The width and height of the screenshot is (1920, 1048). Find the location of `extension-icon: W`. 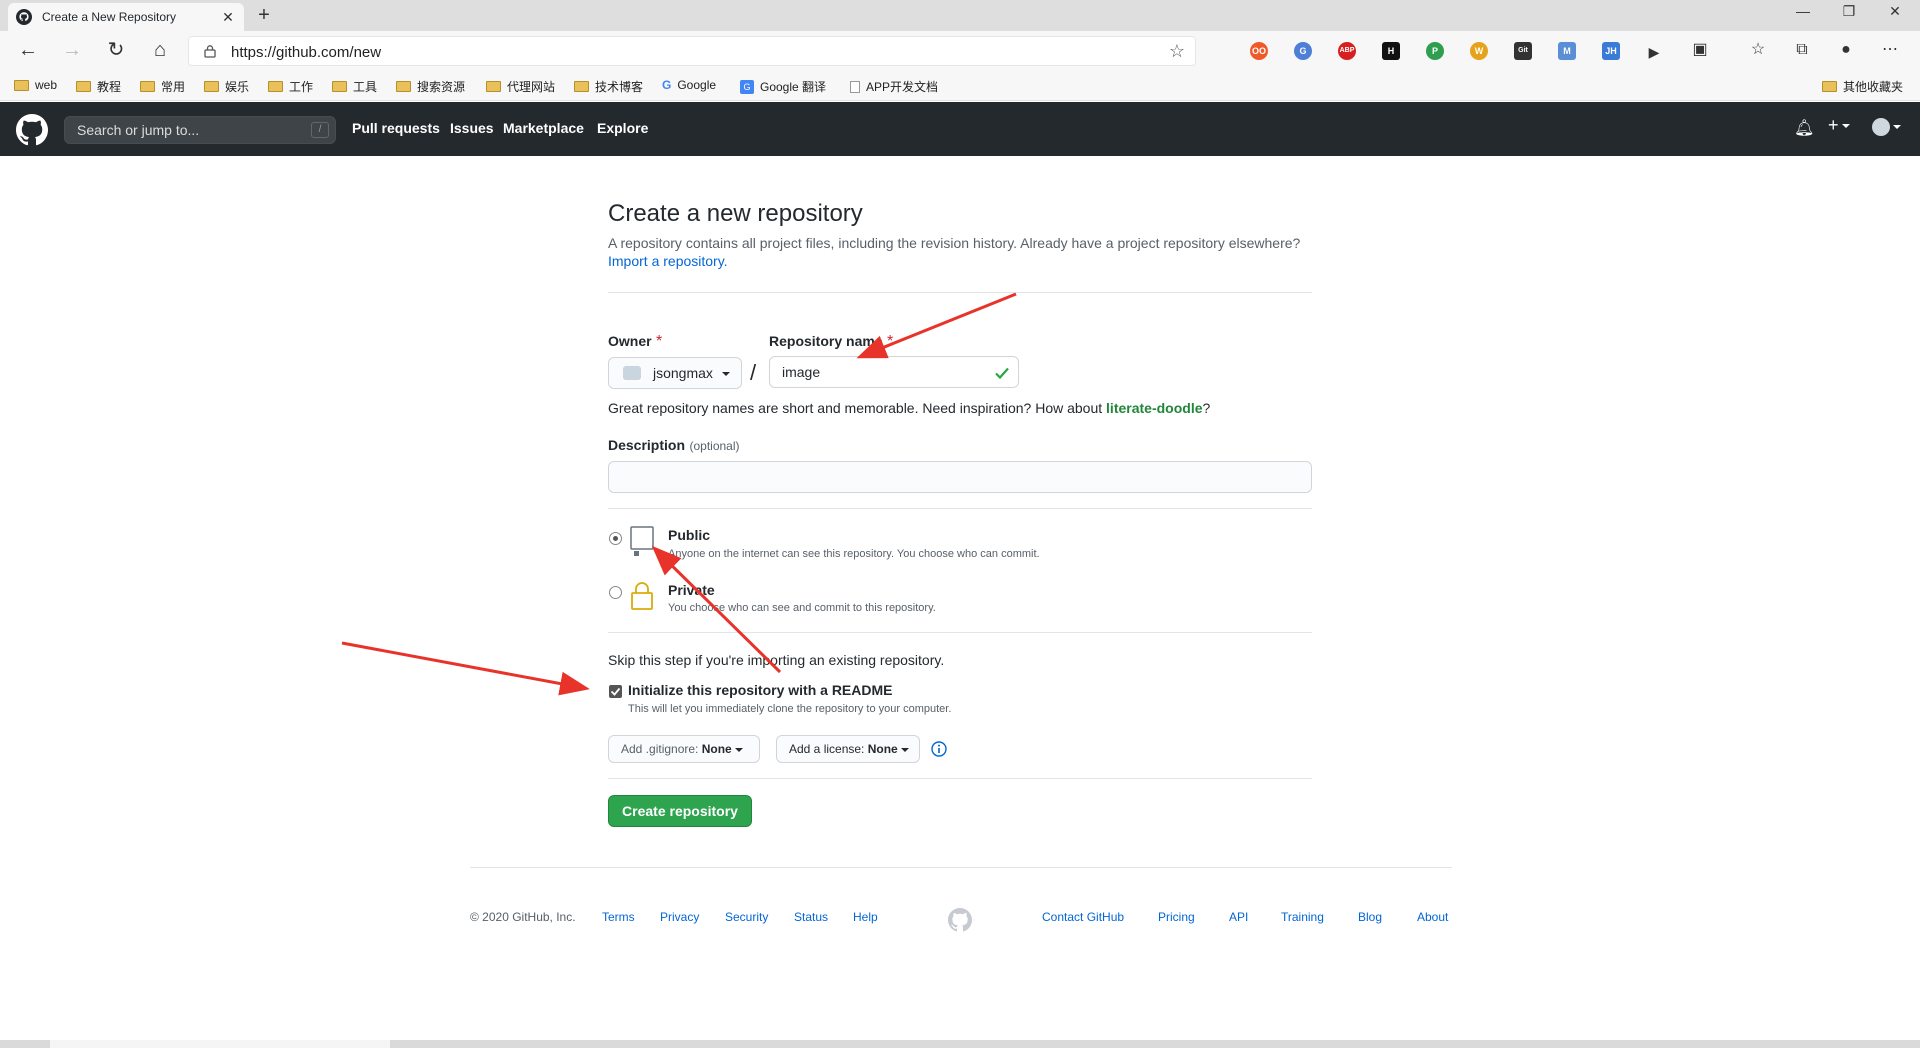

extension-icon: W is located at coordinates (1479, 51).